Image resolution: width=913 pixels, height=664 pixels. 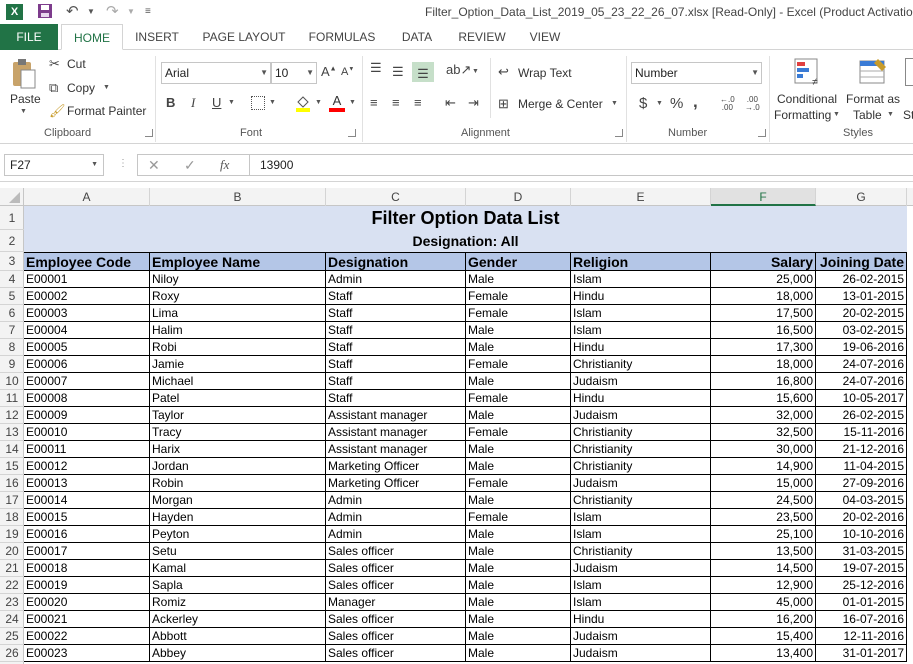 What do you see at coordinates (808, 72) in the screenshot?
I see `conditional-formatting-icon: ≠` at bounding box center [808, 72].